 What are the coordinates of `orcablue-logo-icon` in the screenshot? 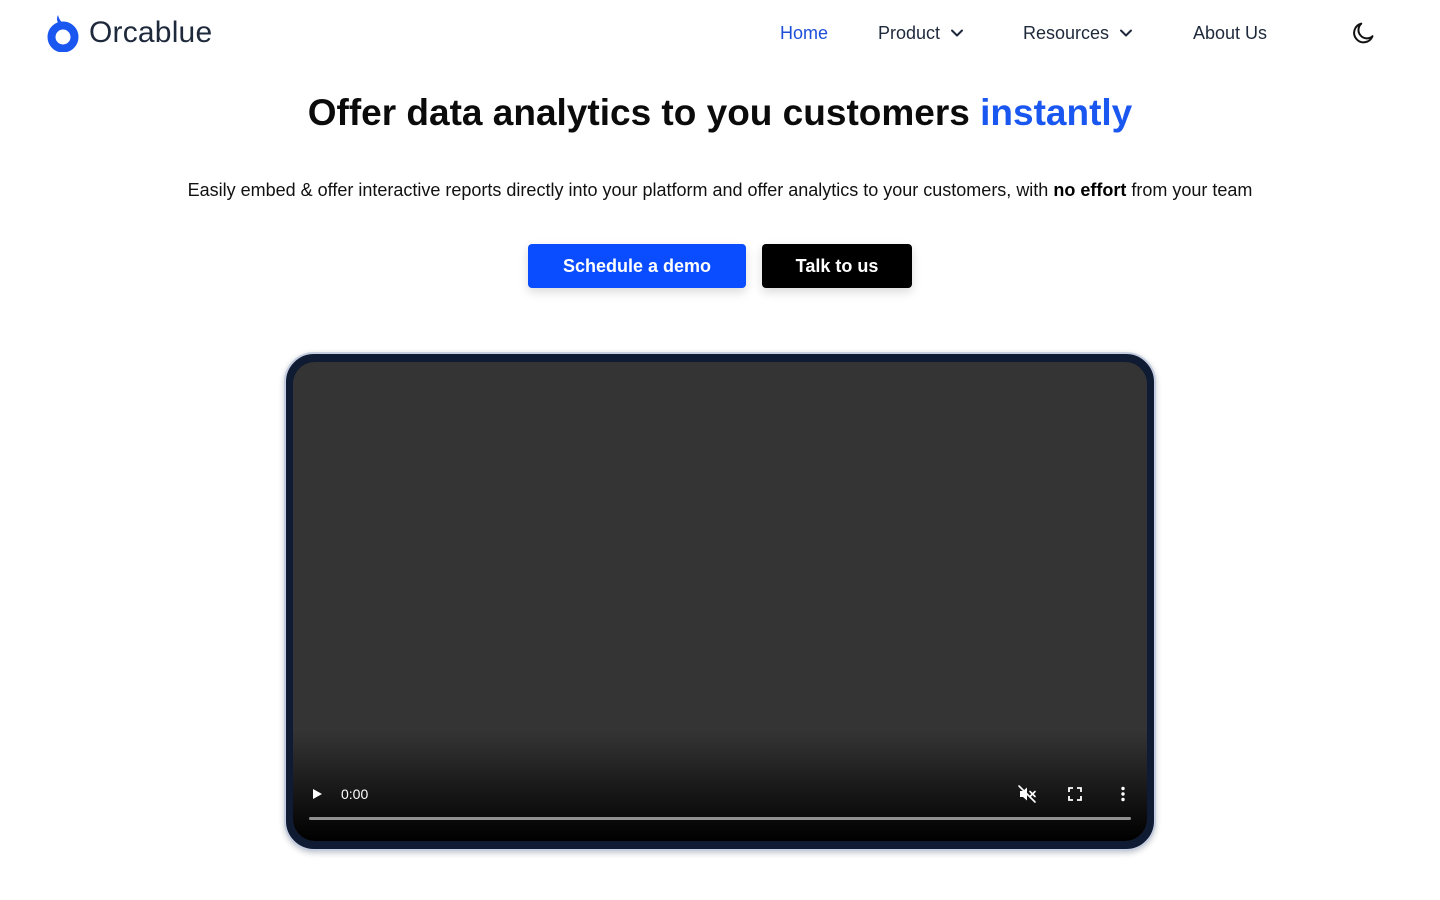 It's located at (63, 33).